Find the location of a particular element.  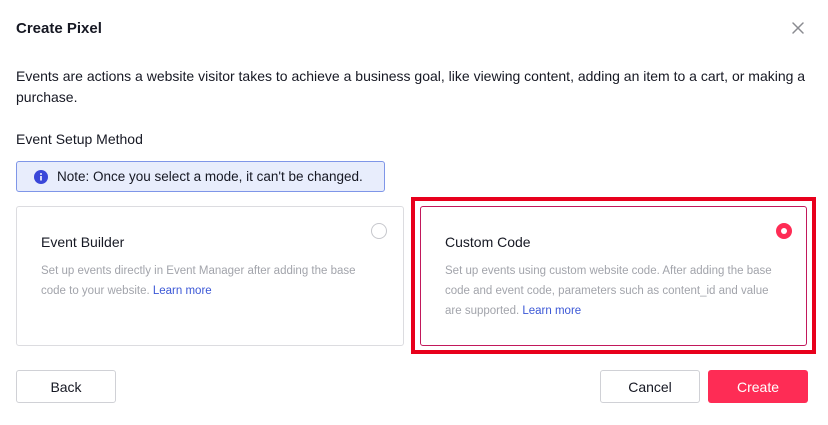

back-button: Back is located at coordinates (66, 386).